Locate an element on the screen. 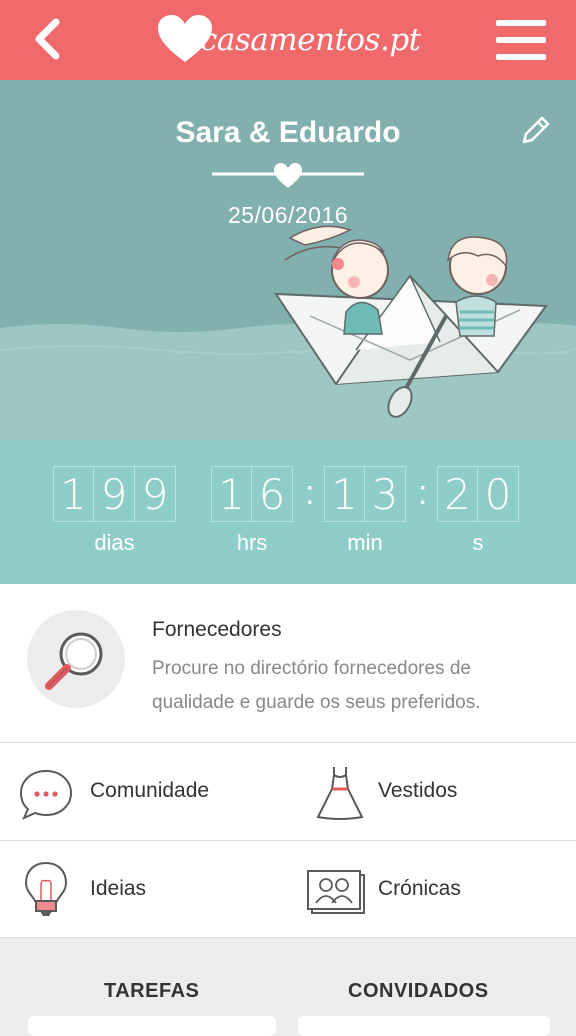 The height and width of the screenshot is (1036, 576). fornecedores-title: Fornecedores is located at coordinates (217, 629).